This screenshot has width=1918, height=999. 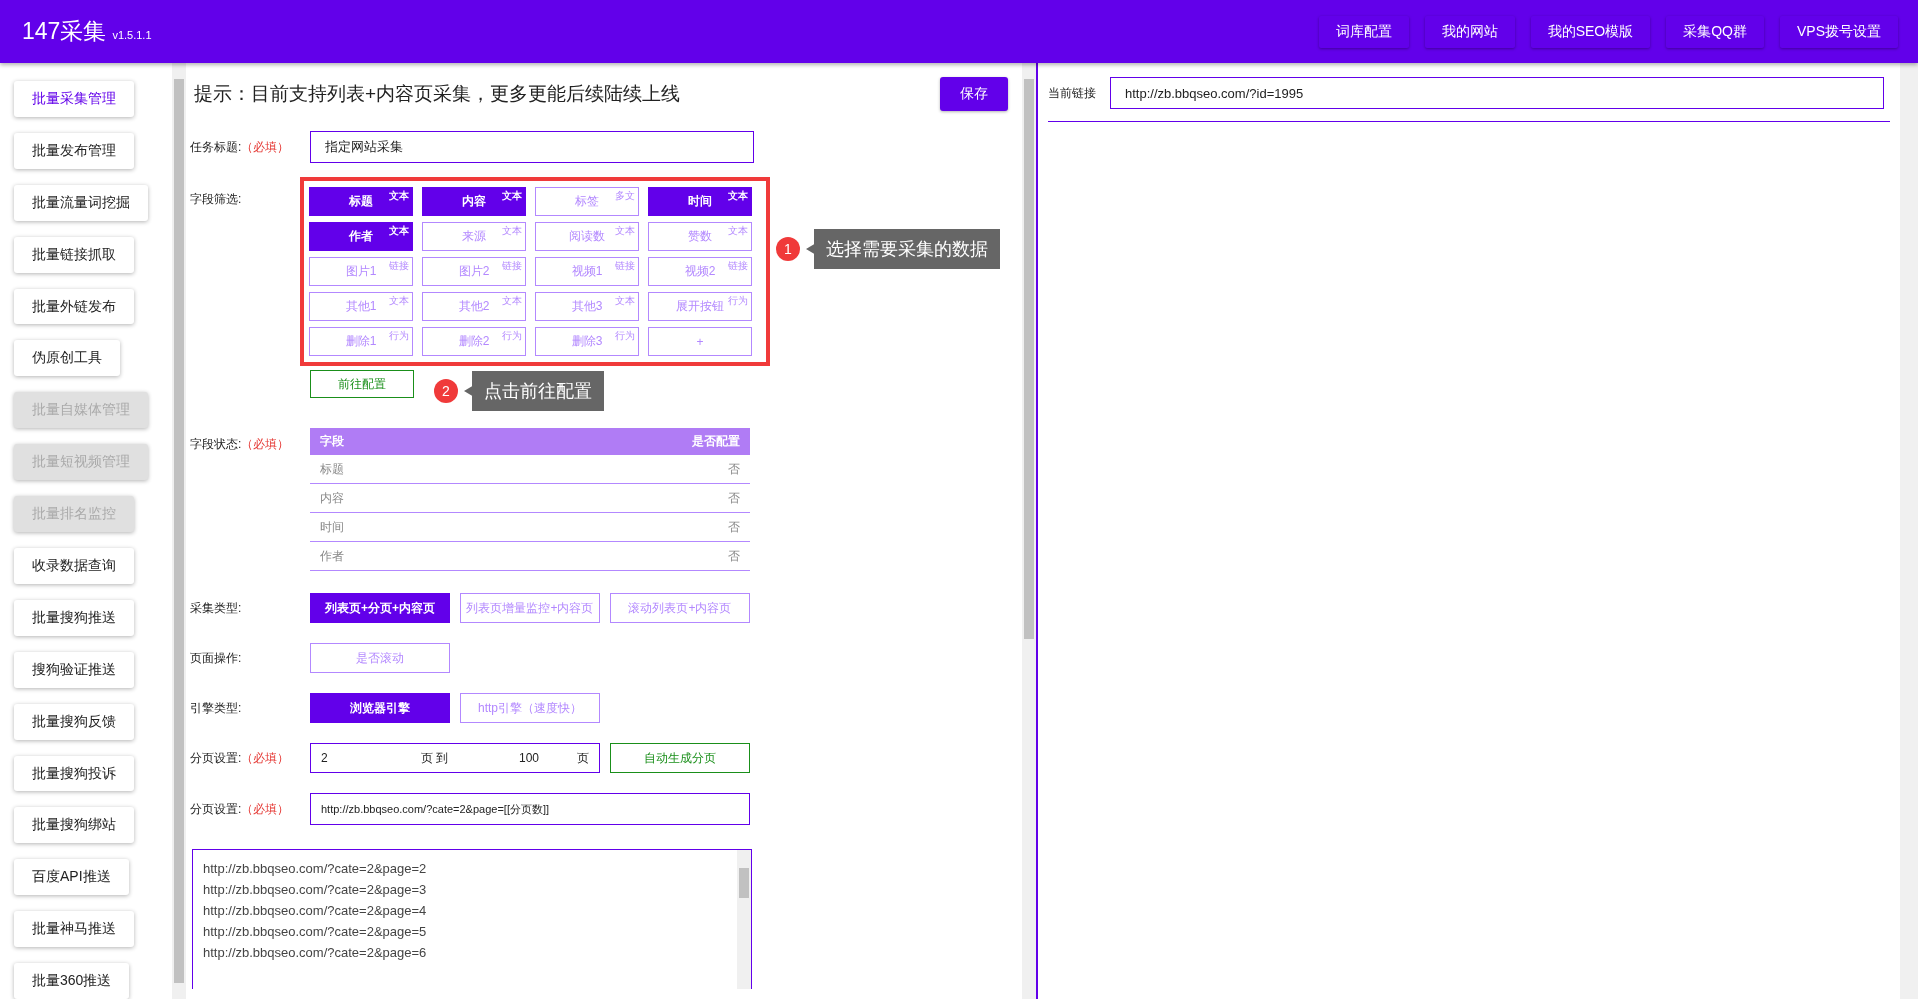 I want to click on nav-button: 我的网站, so click(x=1469, y=31).